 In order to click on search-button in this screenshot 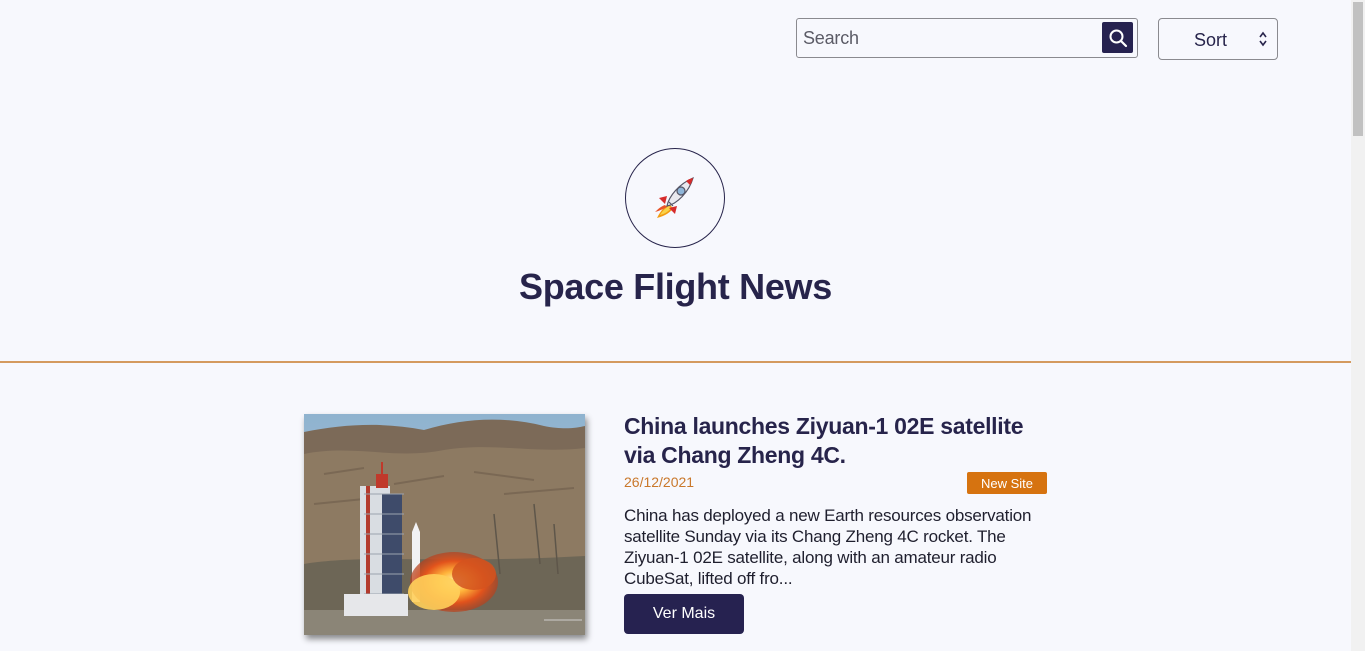, I will do `click(1117, 37)`.